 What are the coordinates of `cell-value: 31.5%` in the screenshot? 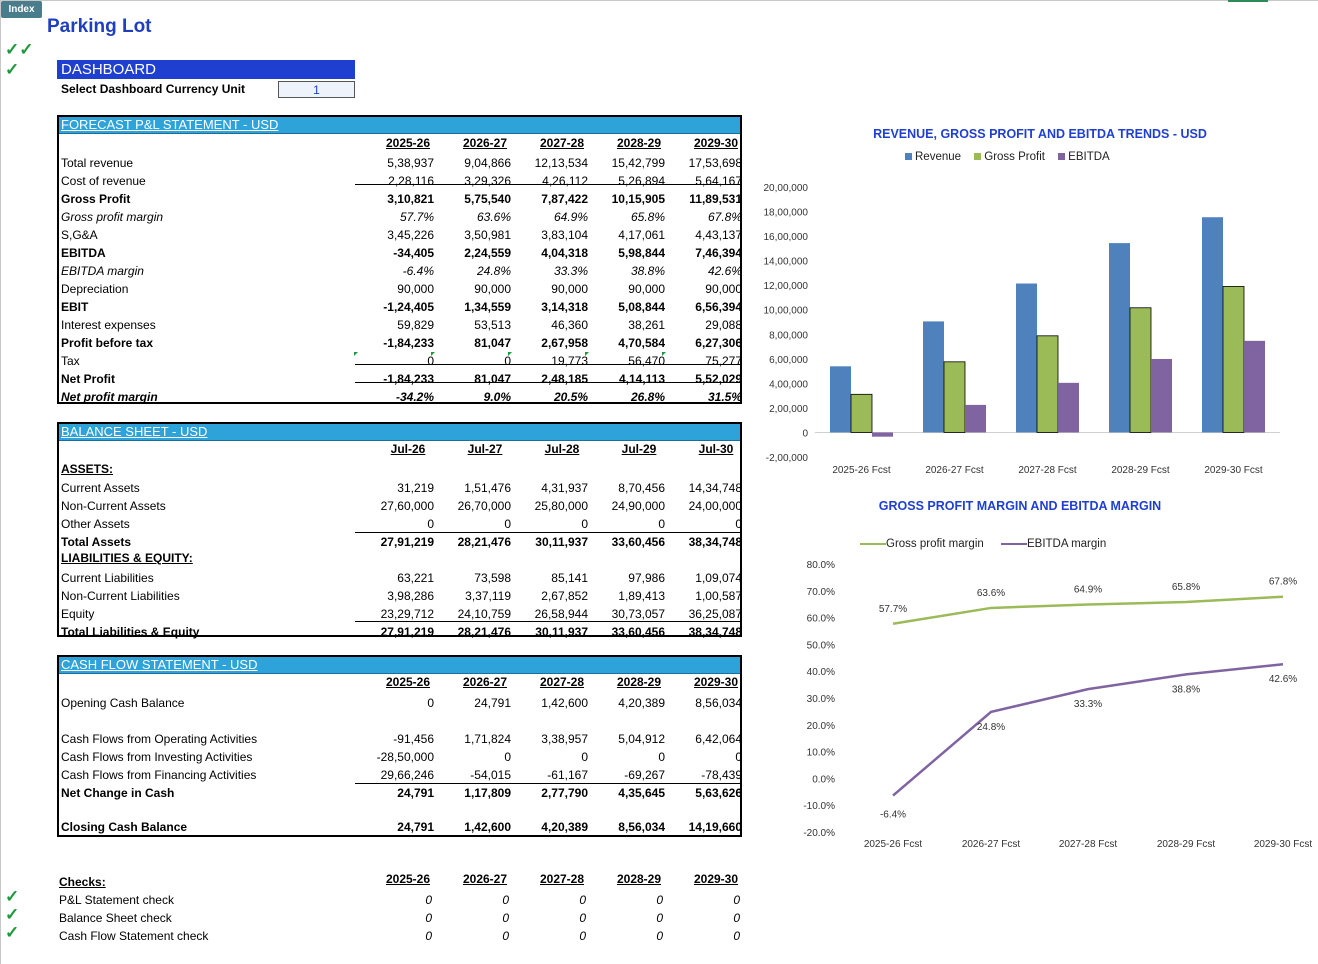 It's located at (707, 397).